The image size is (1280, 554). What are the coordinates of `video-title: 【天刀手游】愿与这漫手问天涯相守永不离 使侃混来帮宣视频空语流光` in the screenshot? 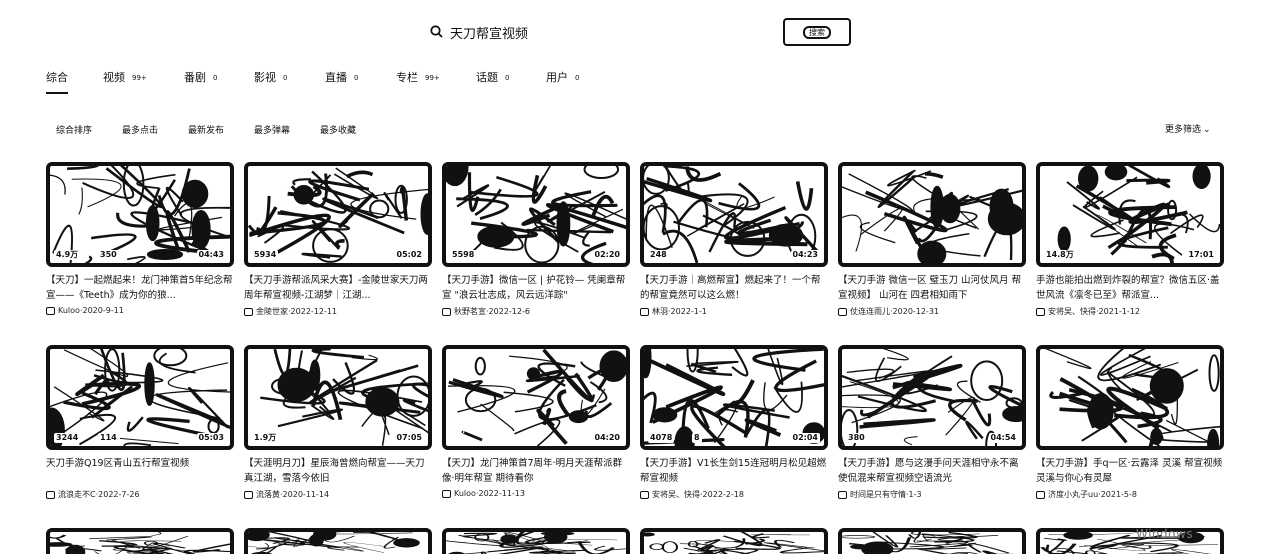 It's located at (932, 471).